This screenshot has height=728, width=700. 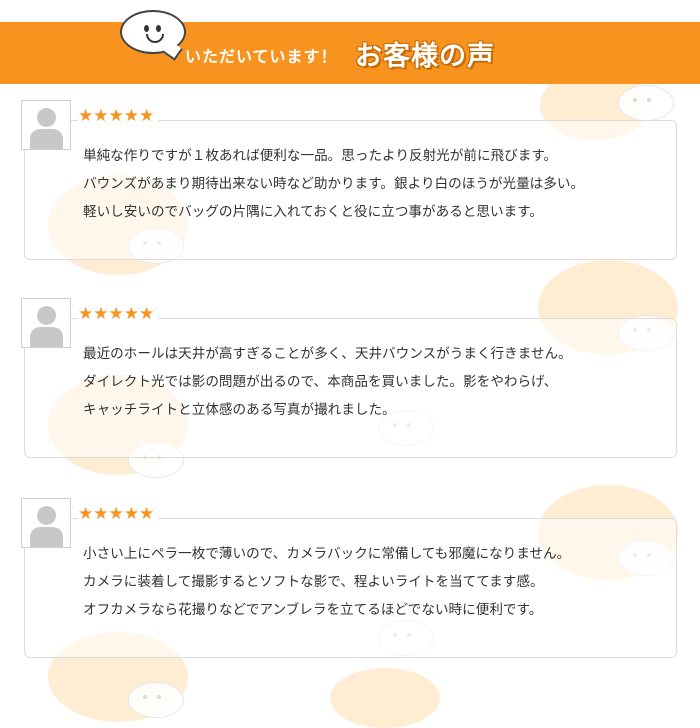 I want to click on page-title: お客様の声, so click(x=425, y=56).